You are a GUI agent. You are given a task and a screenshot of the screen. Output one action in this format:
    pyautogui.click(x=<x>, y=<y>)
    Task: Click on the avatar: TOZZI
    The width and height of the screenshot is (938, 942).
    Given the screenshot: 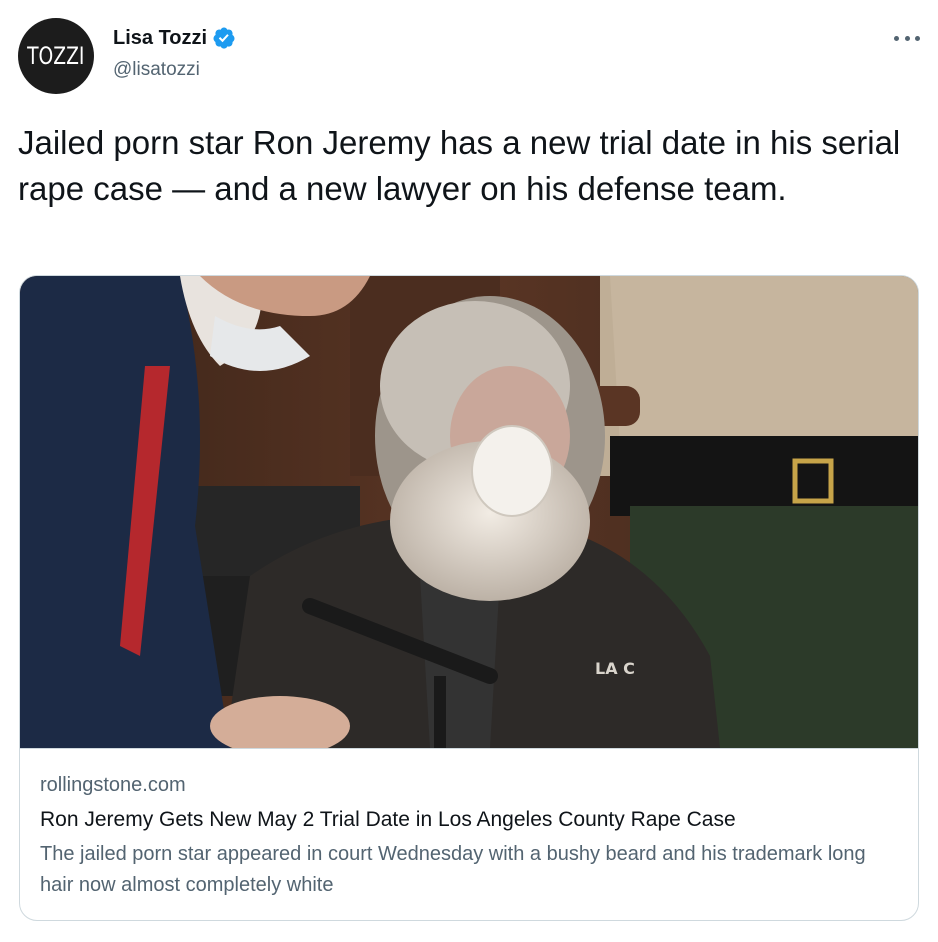 What is the action you would take?
    pyautogui.click(x=56, y=56)
    